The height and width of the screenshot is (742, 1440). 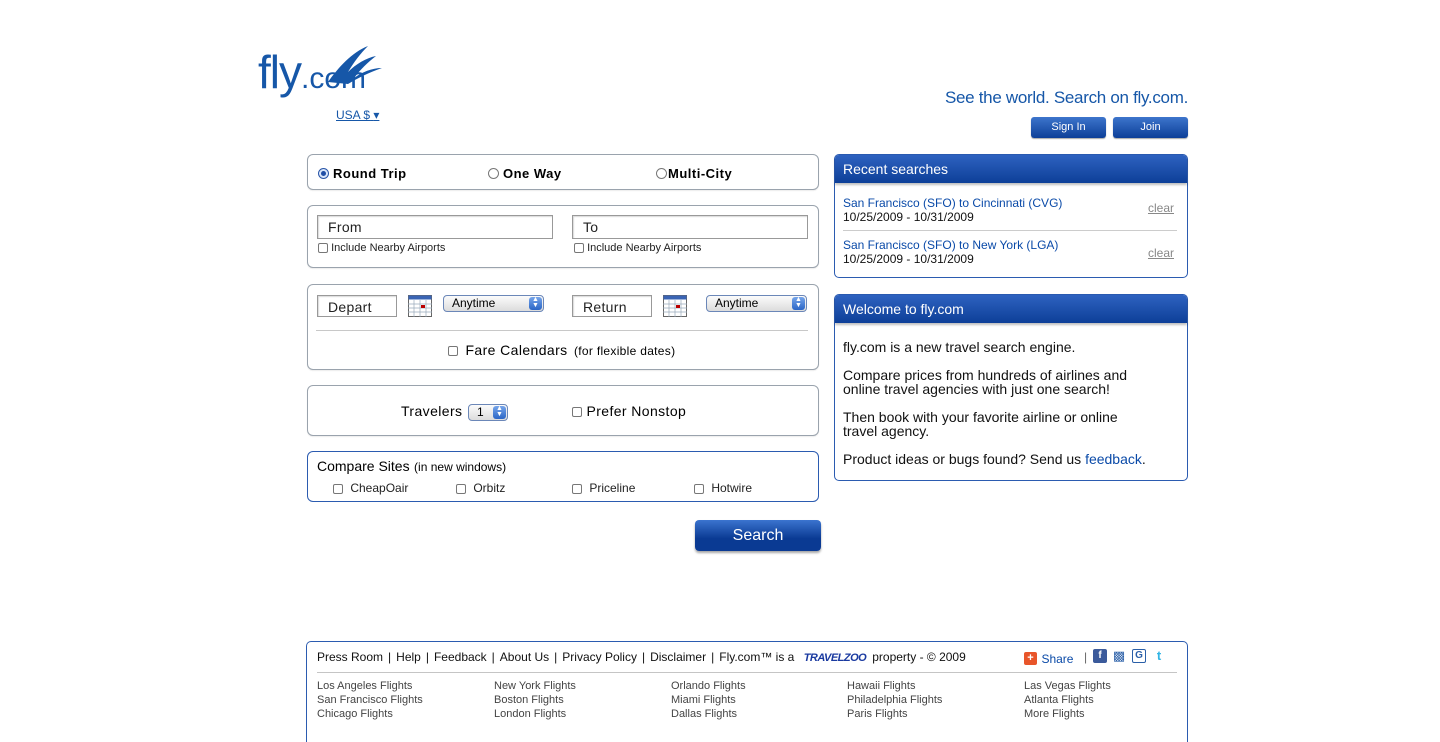 What do you see at coordinates (493, 303) in the screenshot?
I see `depart-time-select: Anytime ▲ ▼` at bounding box center [493, 303].